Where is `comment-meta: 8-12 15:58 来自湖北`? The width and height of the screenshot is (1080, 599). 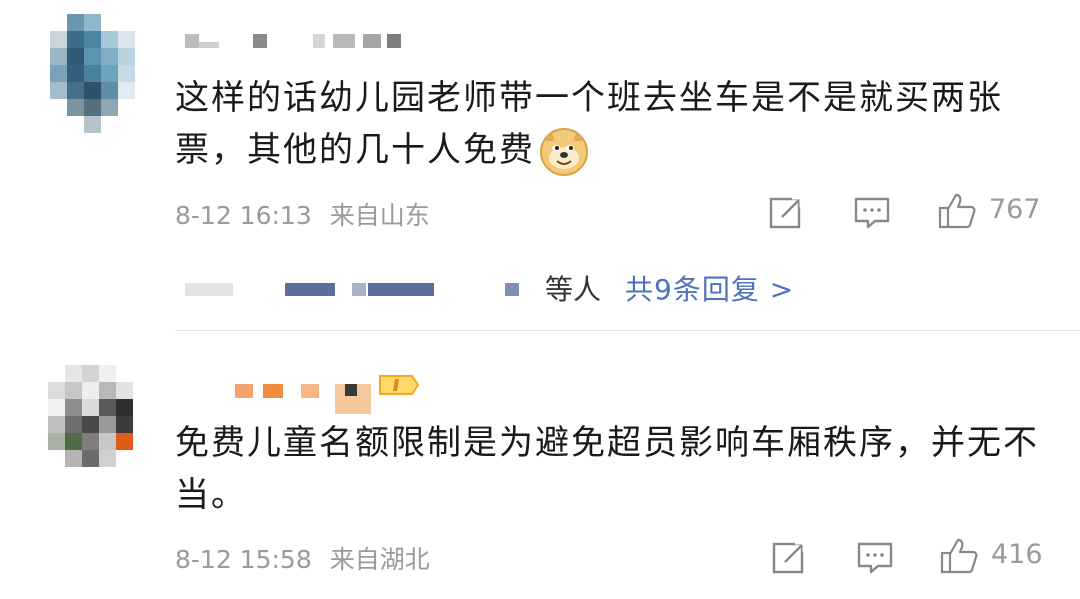 comment-meta: 8-12 15:58 来自湖北 is located at coordinates (302, 558).